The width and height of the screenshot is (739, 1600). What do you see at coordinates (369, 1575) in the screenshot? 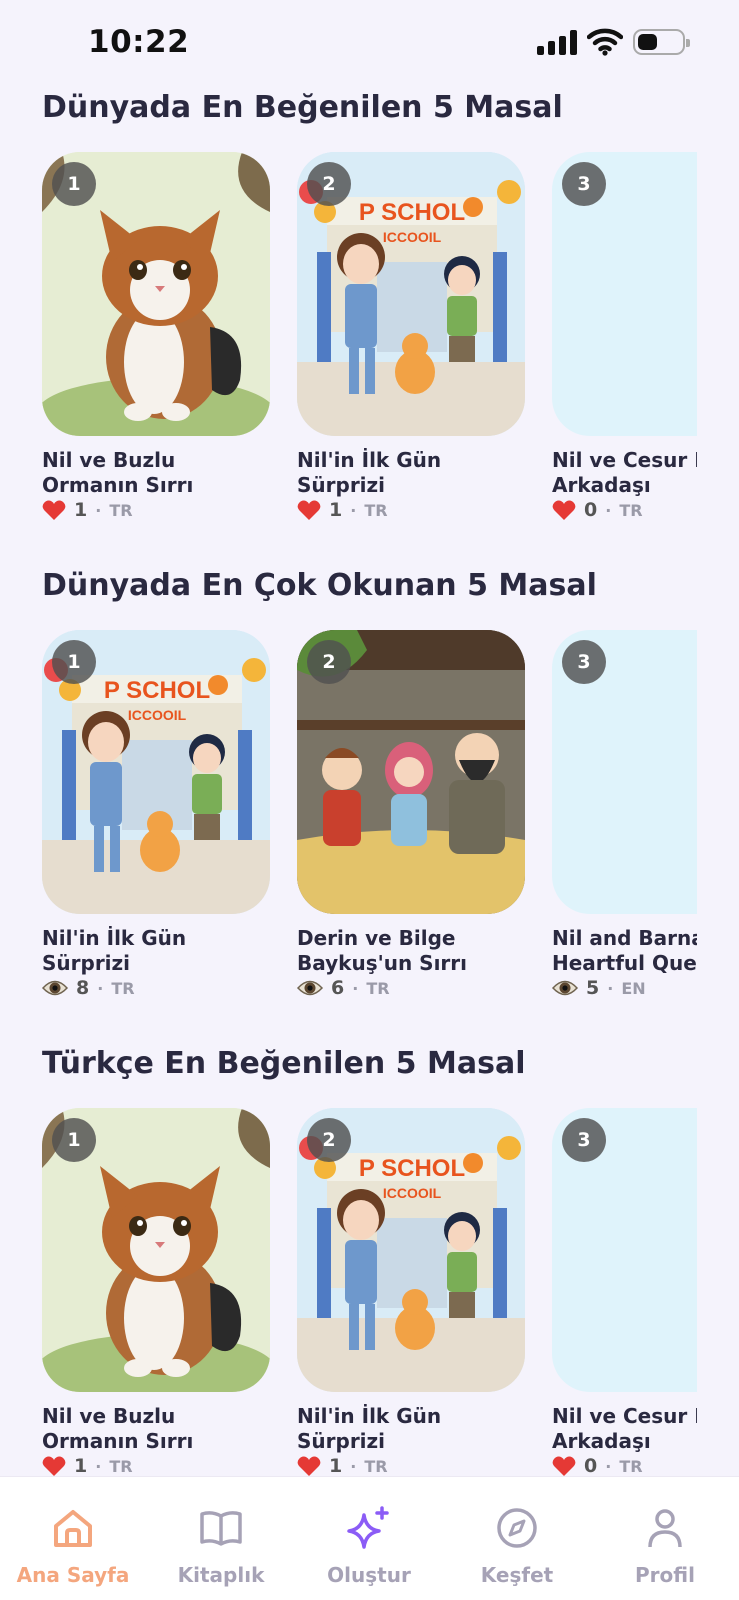
I see `nav-create-label: Oluştur` at bounding box center [369, 1575].